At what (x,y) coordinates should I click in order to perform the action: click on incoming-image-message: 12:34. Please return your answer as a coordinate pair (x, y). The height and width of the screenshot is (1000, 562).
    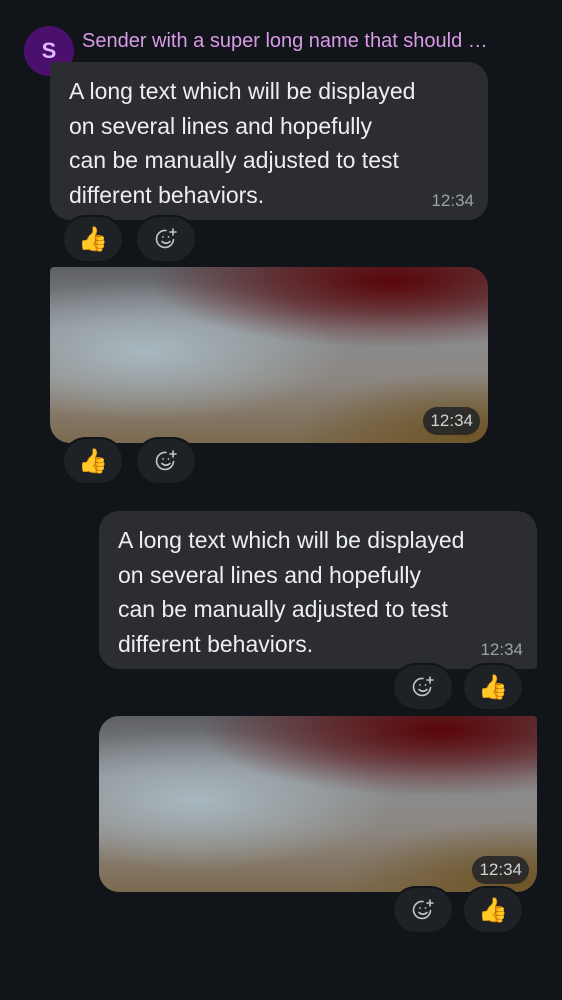
    Looking at the image, I should click on (269, 355).